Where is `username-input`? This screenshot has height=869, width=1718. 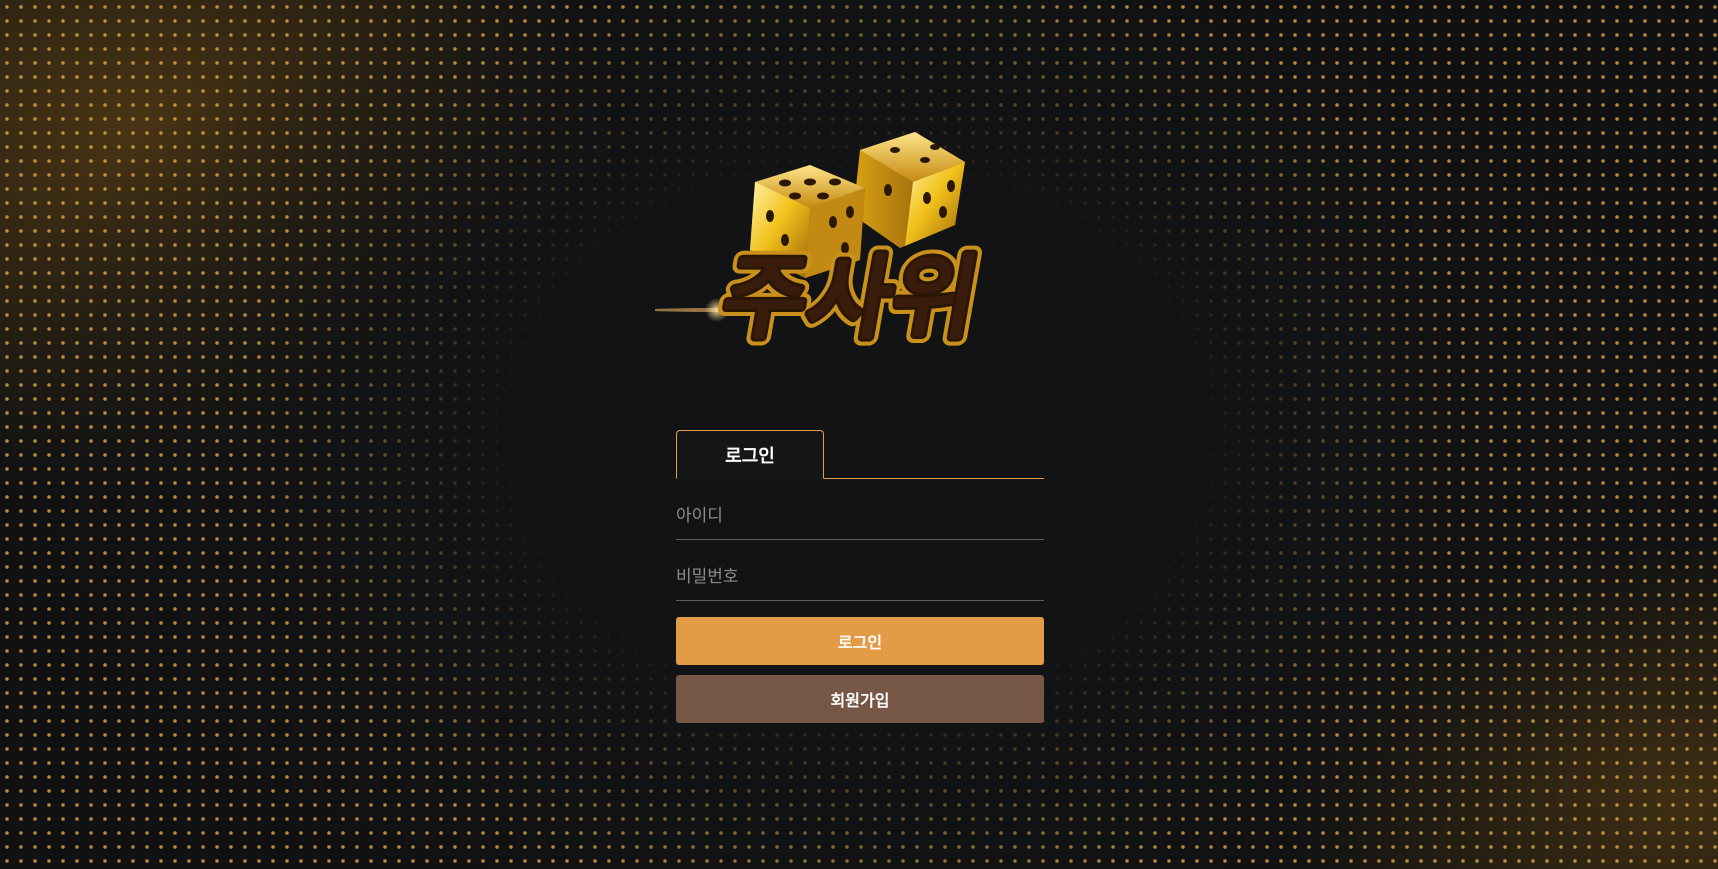 username-input is located at coordinates (860, 516).